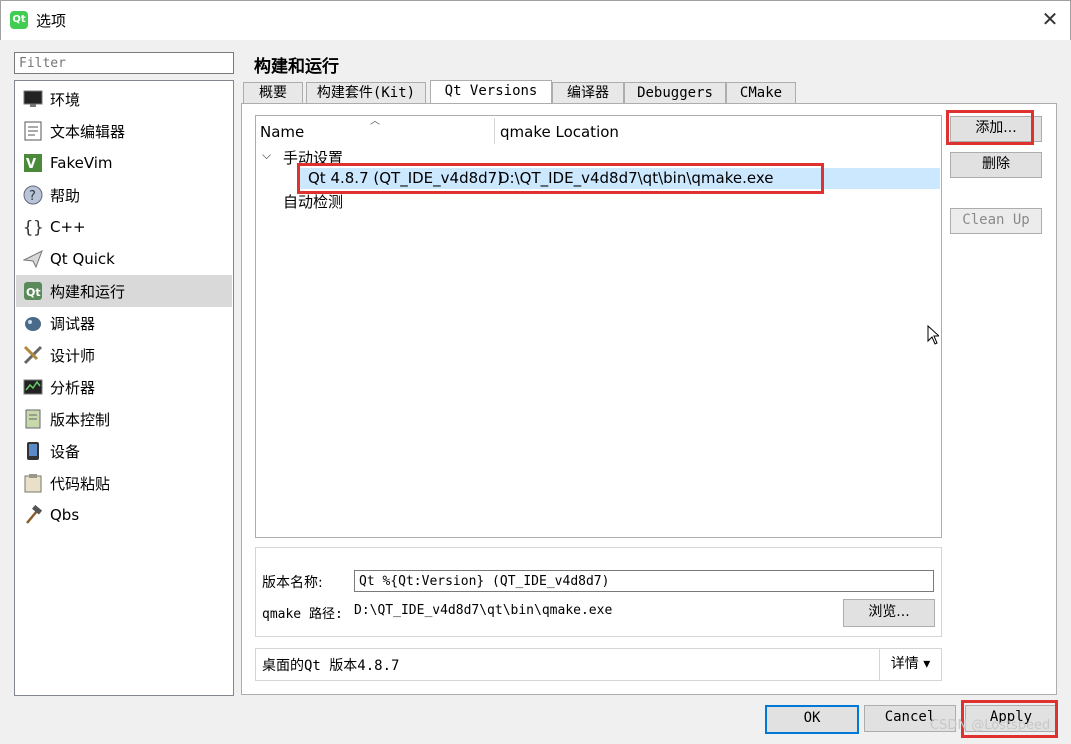 This screenshot has width=1071, height=744. Describe the element at coordinates (266, 155) in the screenshot. I see `chevron-down-icon: ⌵` at that location.